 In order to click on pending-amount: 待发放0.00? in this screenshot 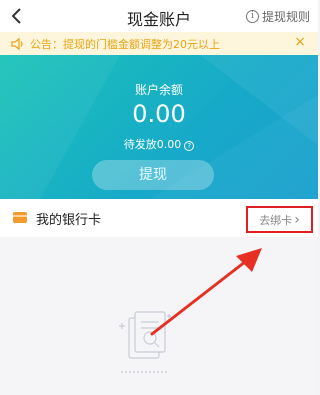, I will do `click(159, 144)`.